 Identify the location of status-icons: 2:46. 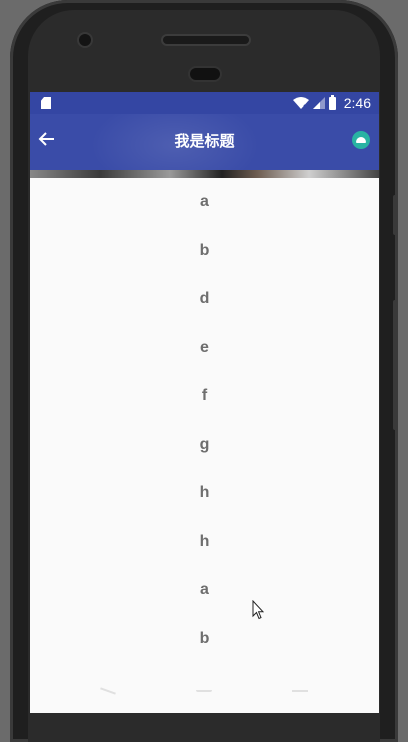
(331, 103).